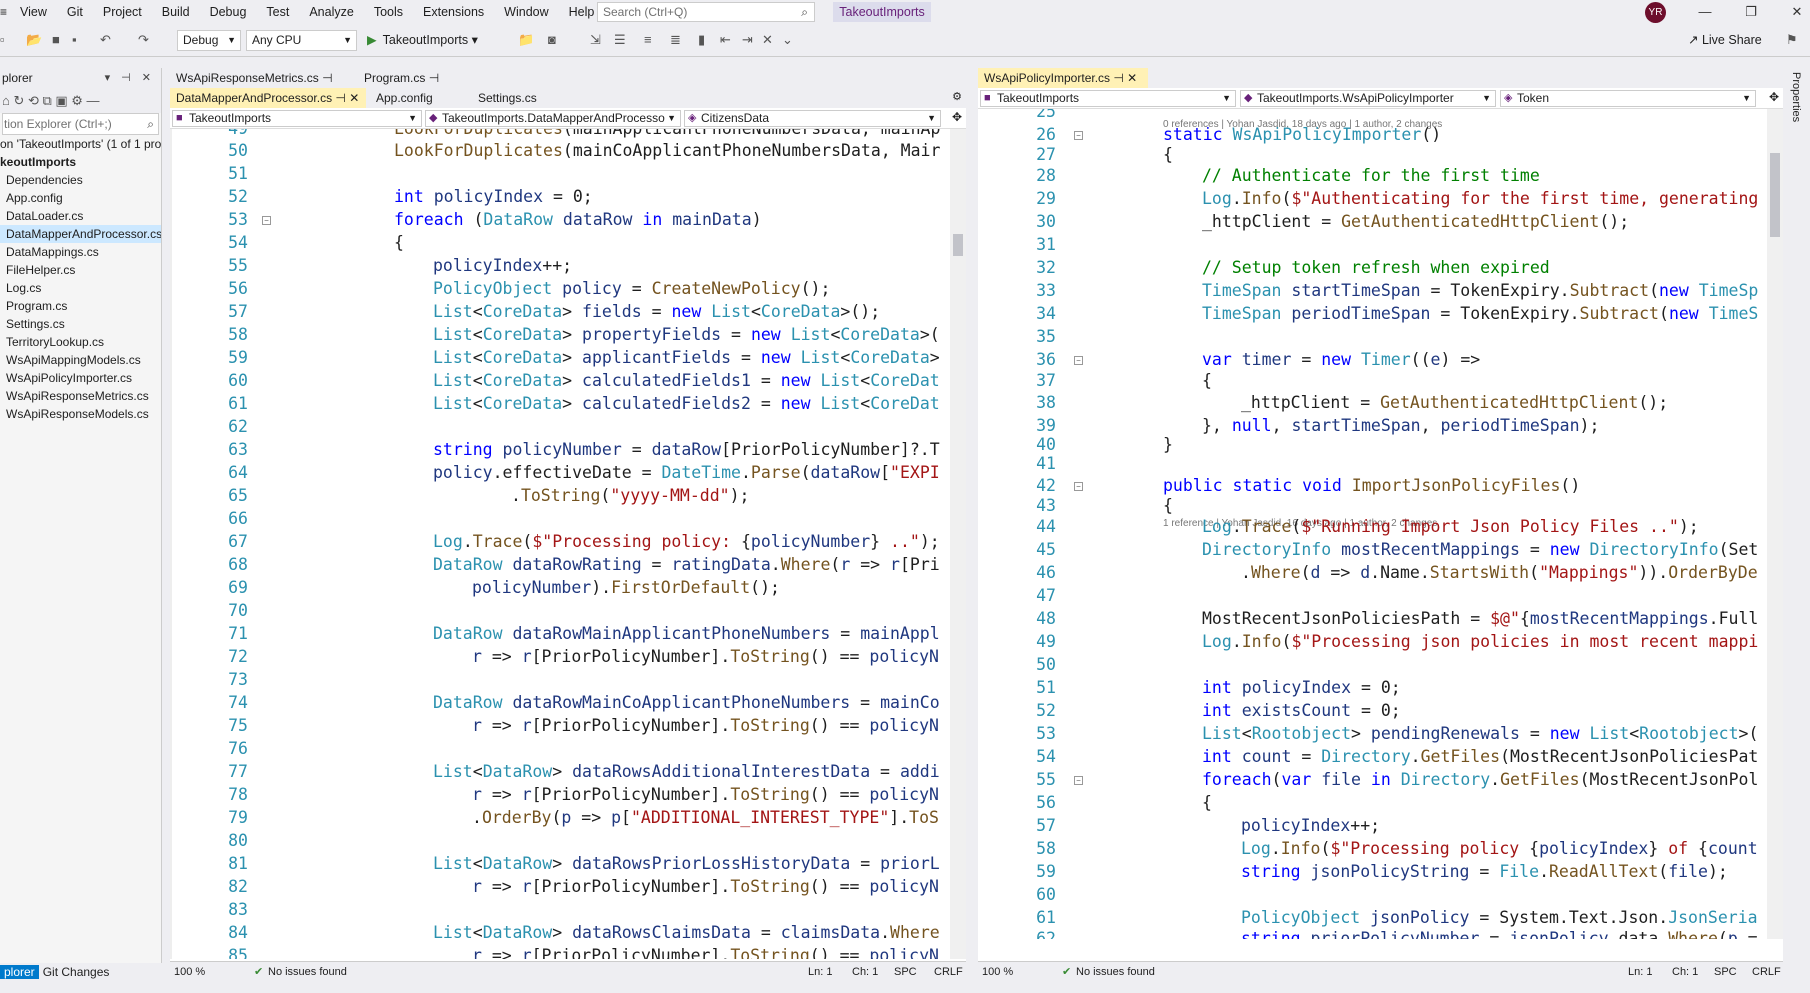 Image resolution: width=1810 pixels, height=993 pixels. Describe the element at coordinates (1705, 12) in the screenshot. I see `minimize-icon: —` at that location.